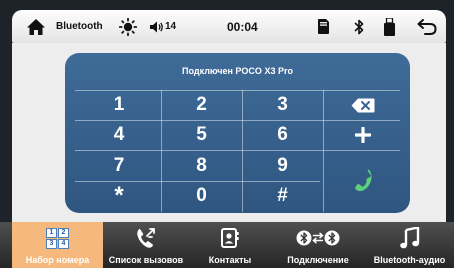  I want to click on tab-call-log: Список вызовов, so click(146, 245).